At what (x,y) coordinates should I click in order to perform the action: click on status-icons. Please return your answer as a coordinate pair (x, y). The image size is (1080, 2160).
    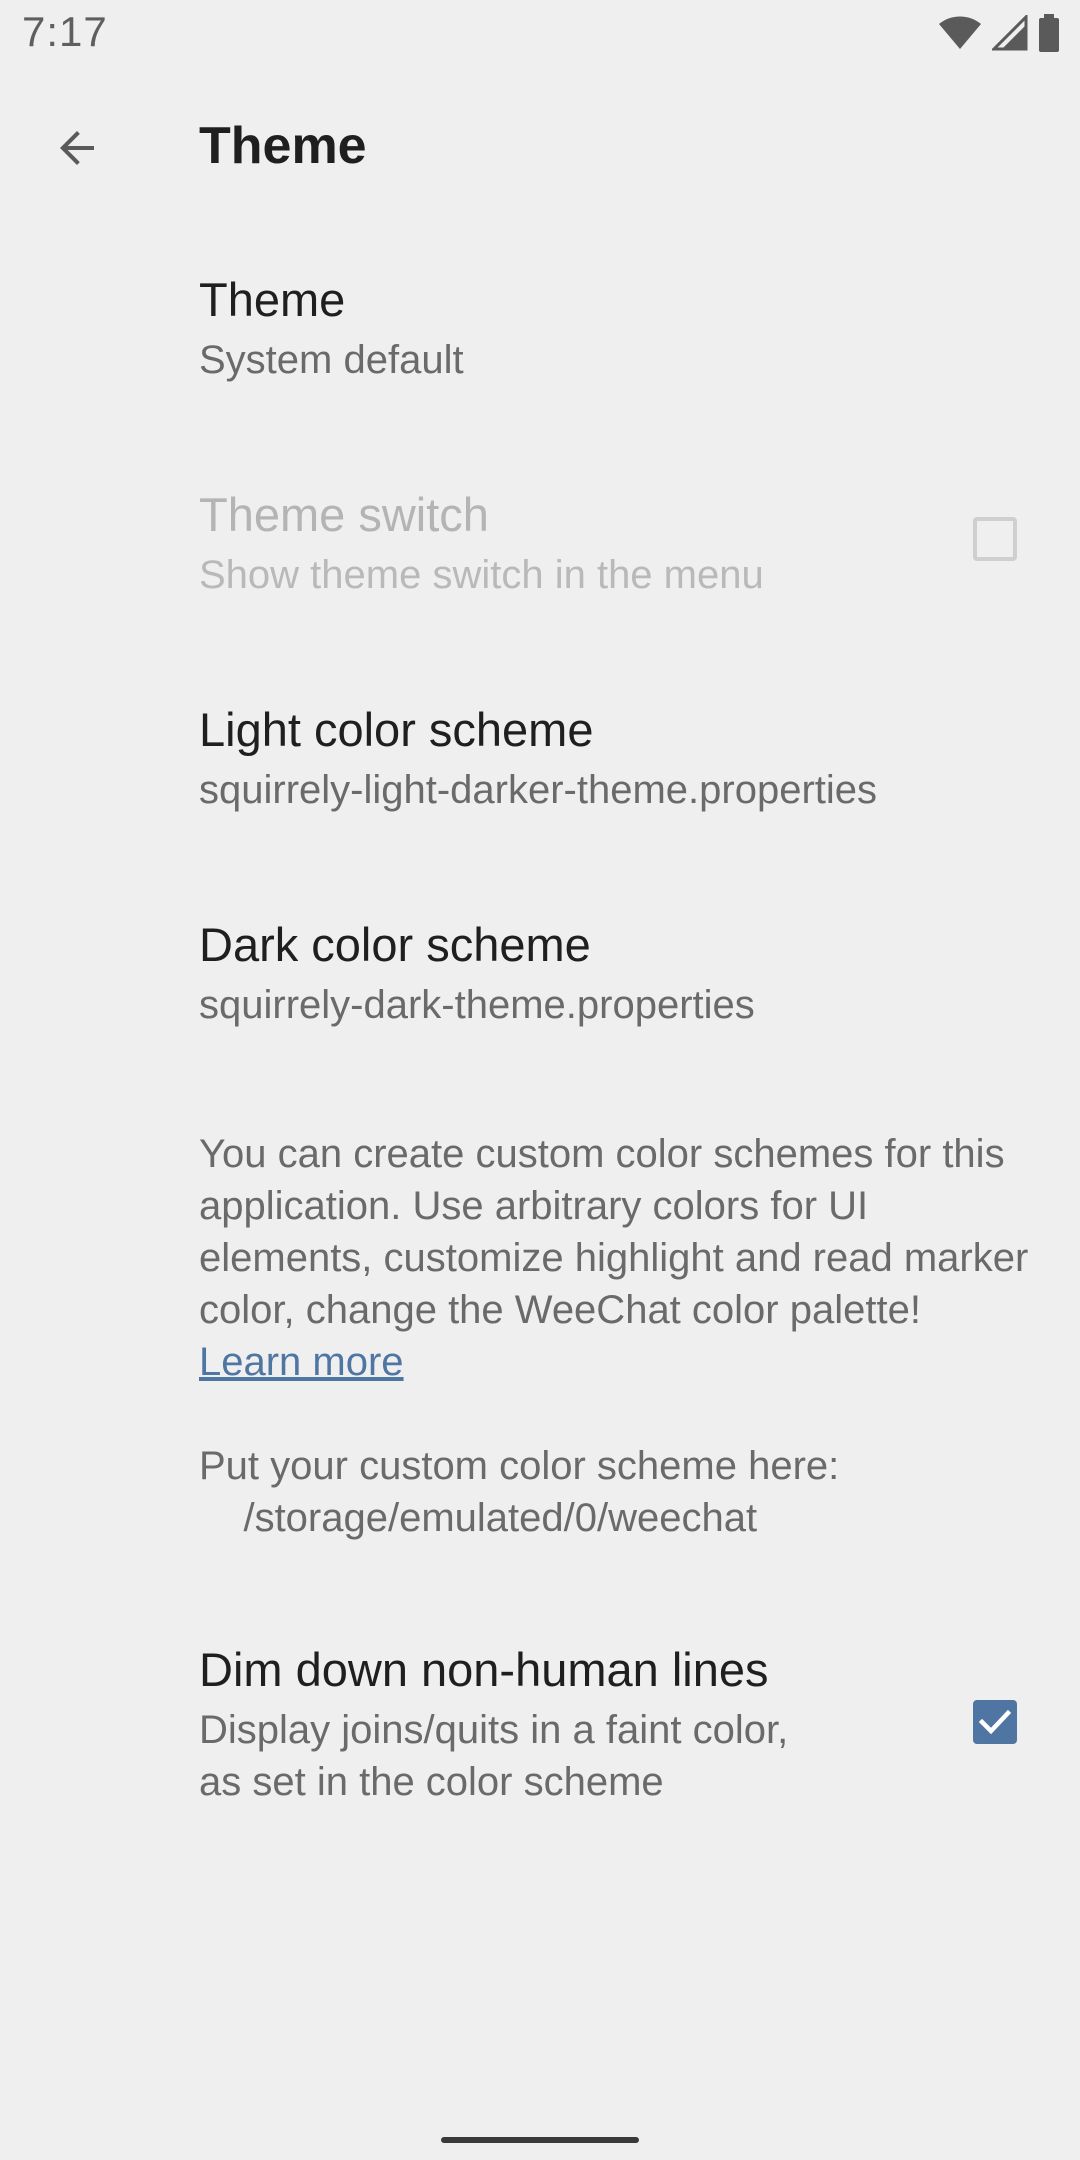
    Looking at the image, I should click on (999, 33).